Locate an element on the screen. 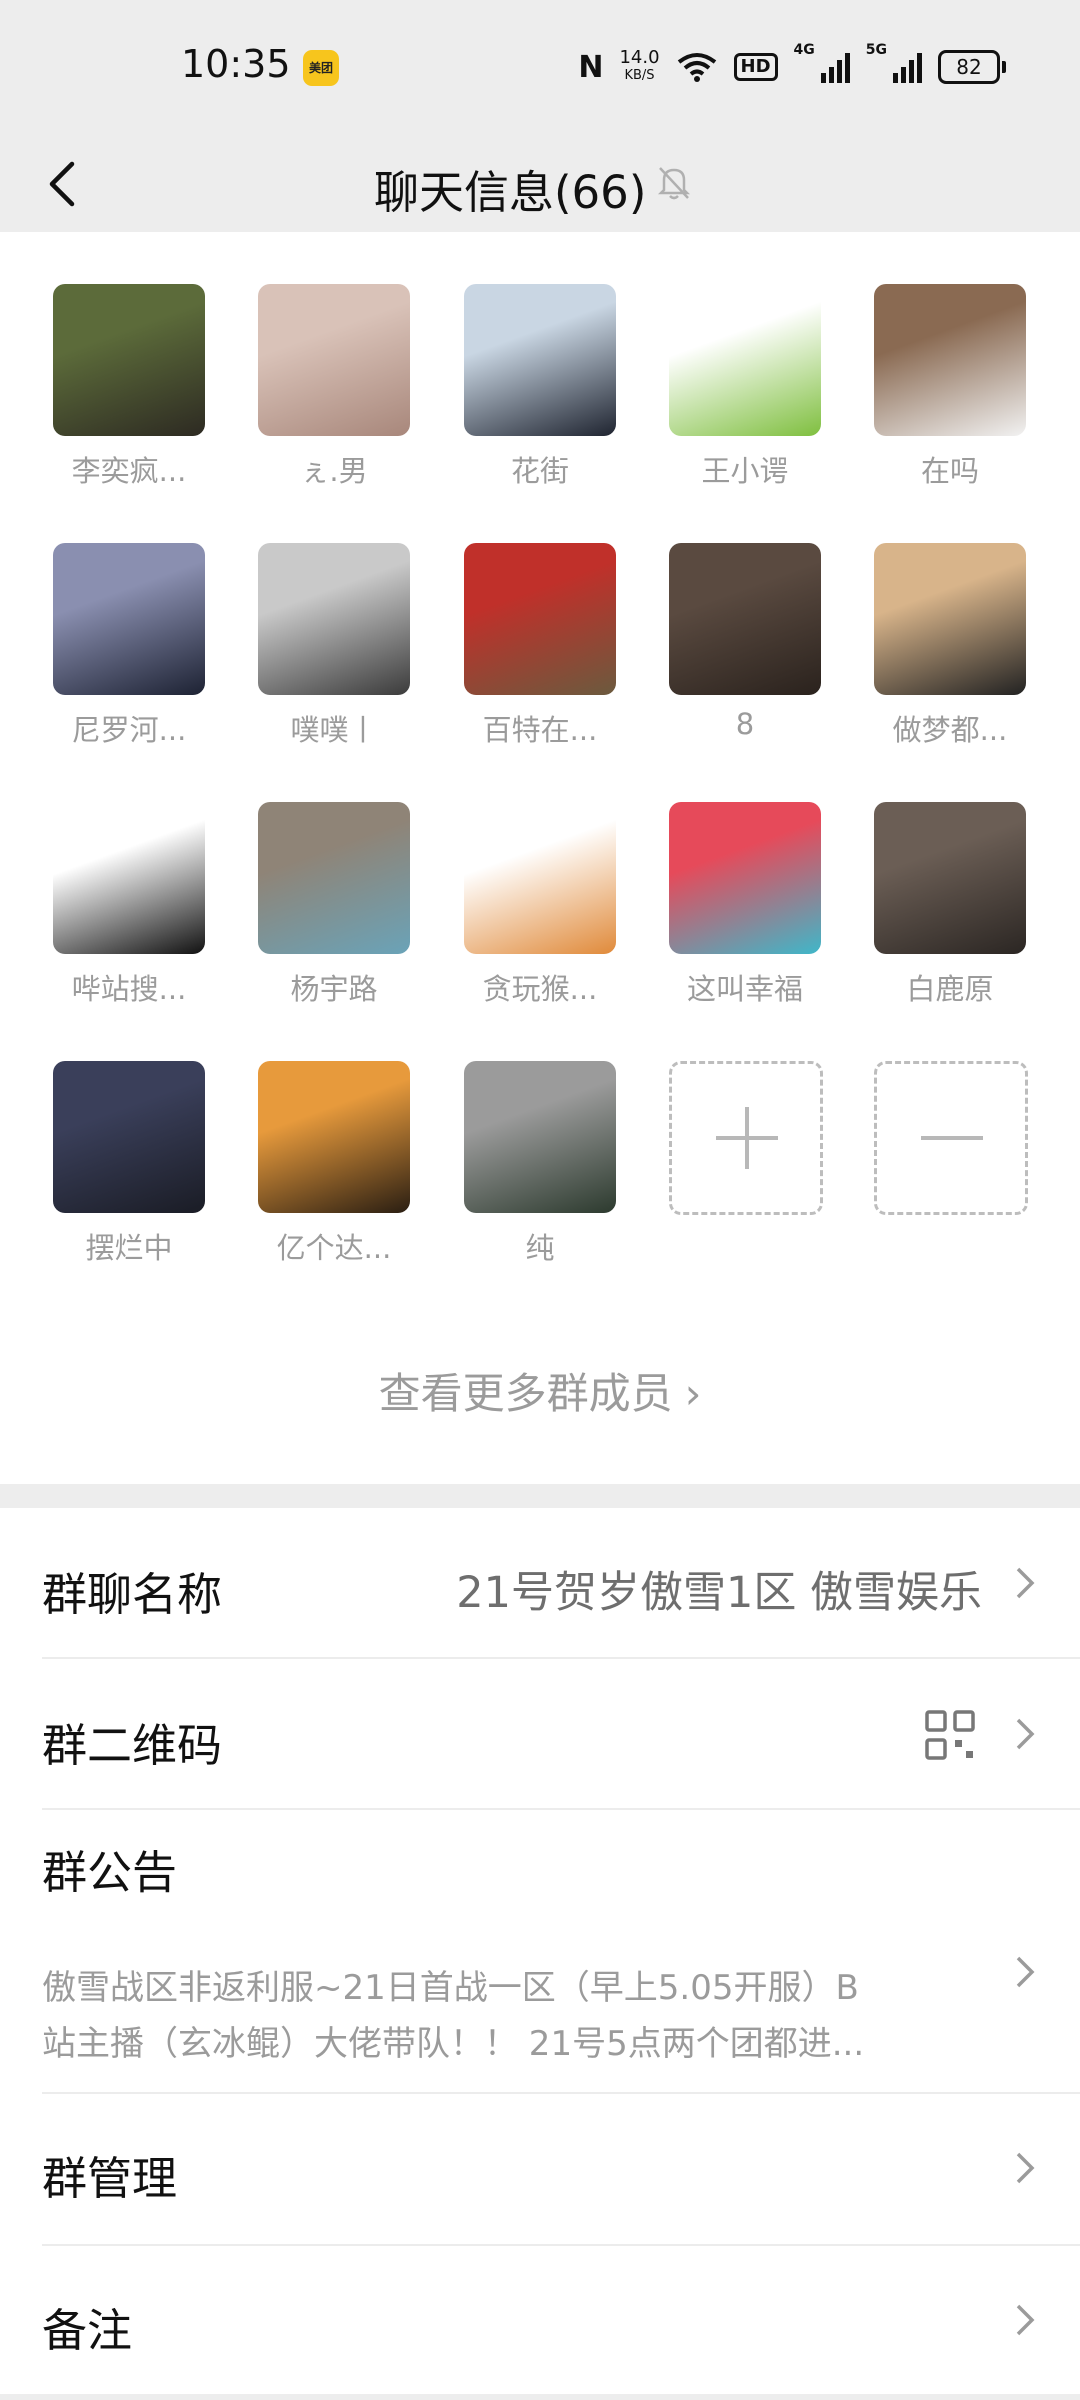 The height and width of the screenshot is (2400, 1080). group-name-label: 群聊名称 is located at coordinates (132, 1594).